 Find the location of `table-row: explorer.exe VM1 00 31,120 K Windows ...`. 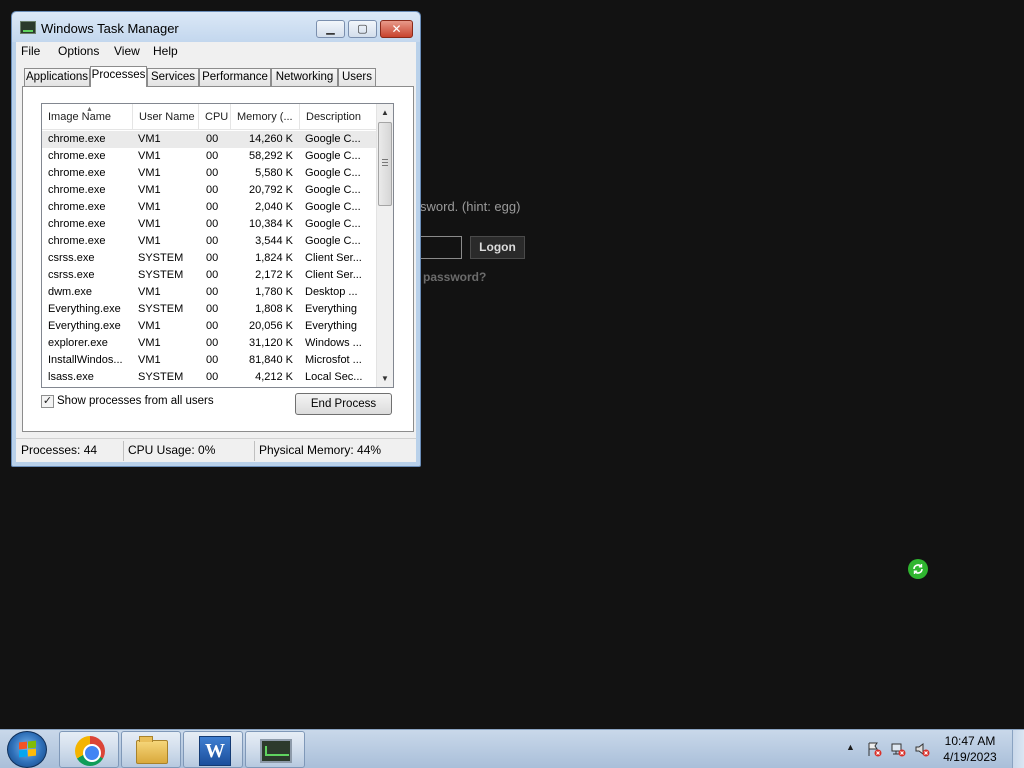

table-row: explorer.exe VM1 00 31,120 K Windows ... is located at coordinates (209, 343).